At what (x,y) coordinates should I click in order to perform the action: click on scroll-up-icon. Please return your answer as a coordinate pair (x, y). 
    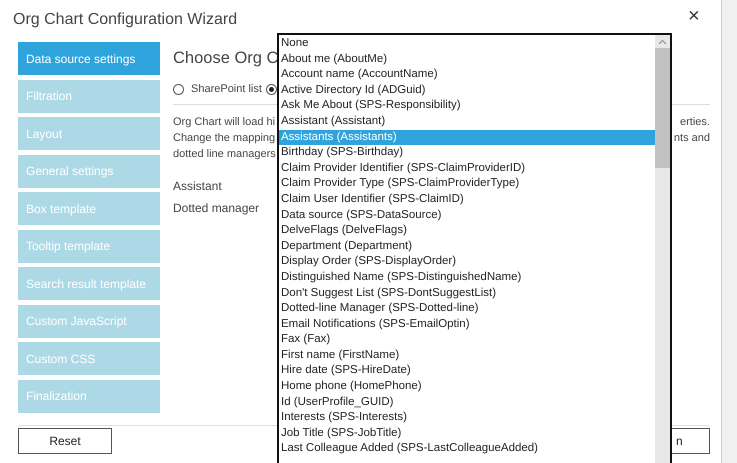
    Looking at the image, I should click on (662, 42).